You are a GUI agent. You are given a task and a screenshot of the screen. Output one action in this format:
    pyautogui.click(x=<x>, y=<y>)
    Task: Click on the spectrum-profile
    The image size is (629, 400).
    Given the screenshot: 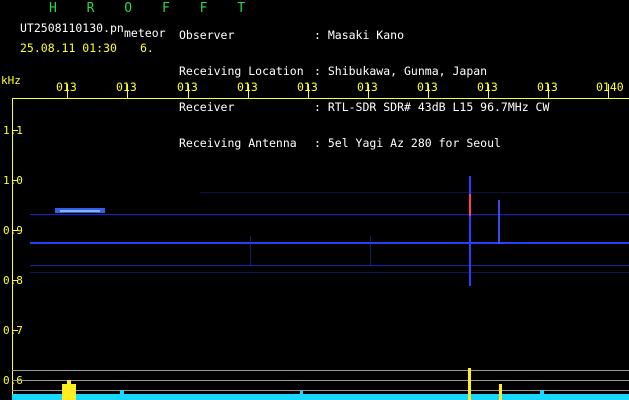 What is the action you would take?
    pyautogui.click(x=320, y=384)
    